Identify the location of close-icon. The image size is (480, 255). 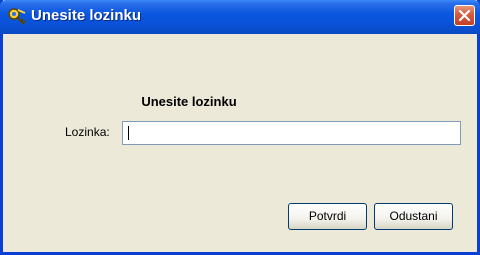
(464, 15).